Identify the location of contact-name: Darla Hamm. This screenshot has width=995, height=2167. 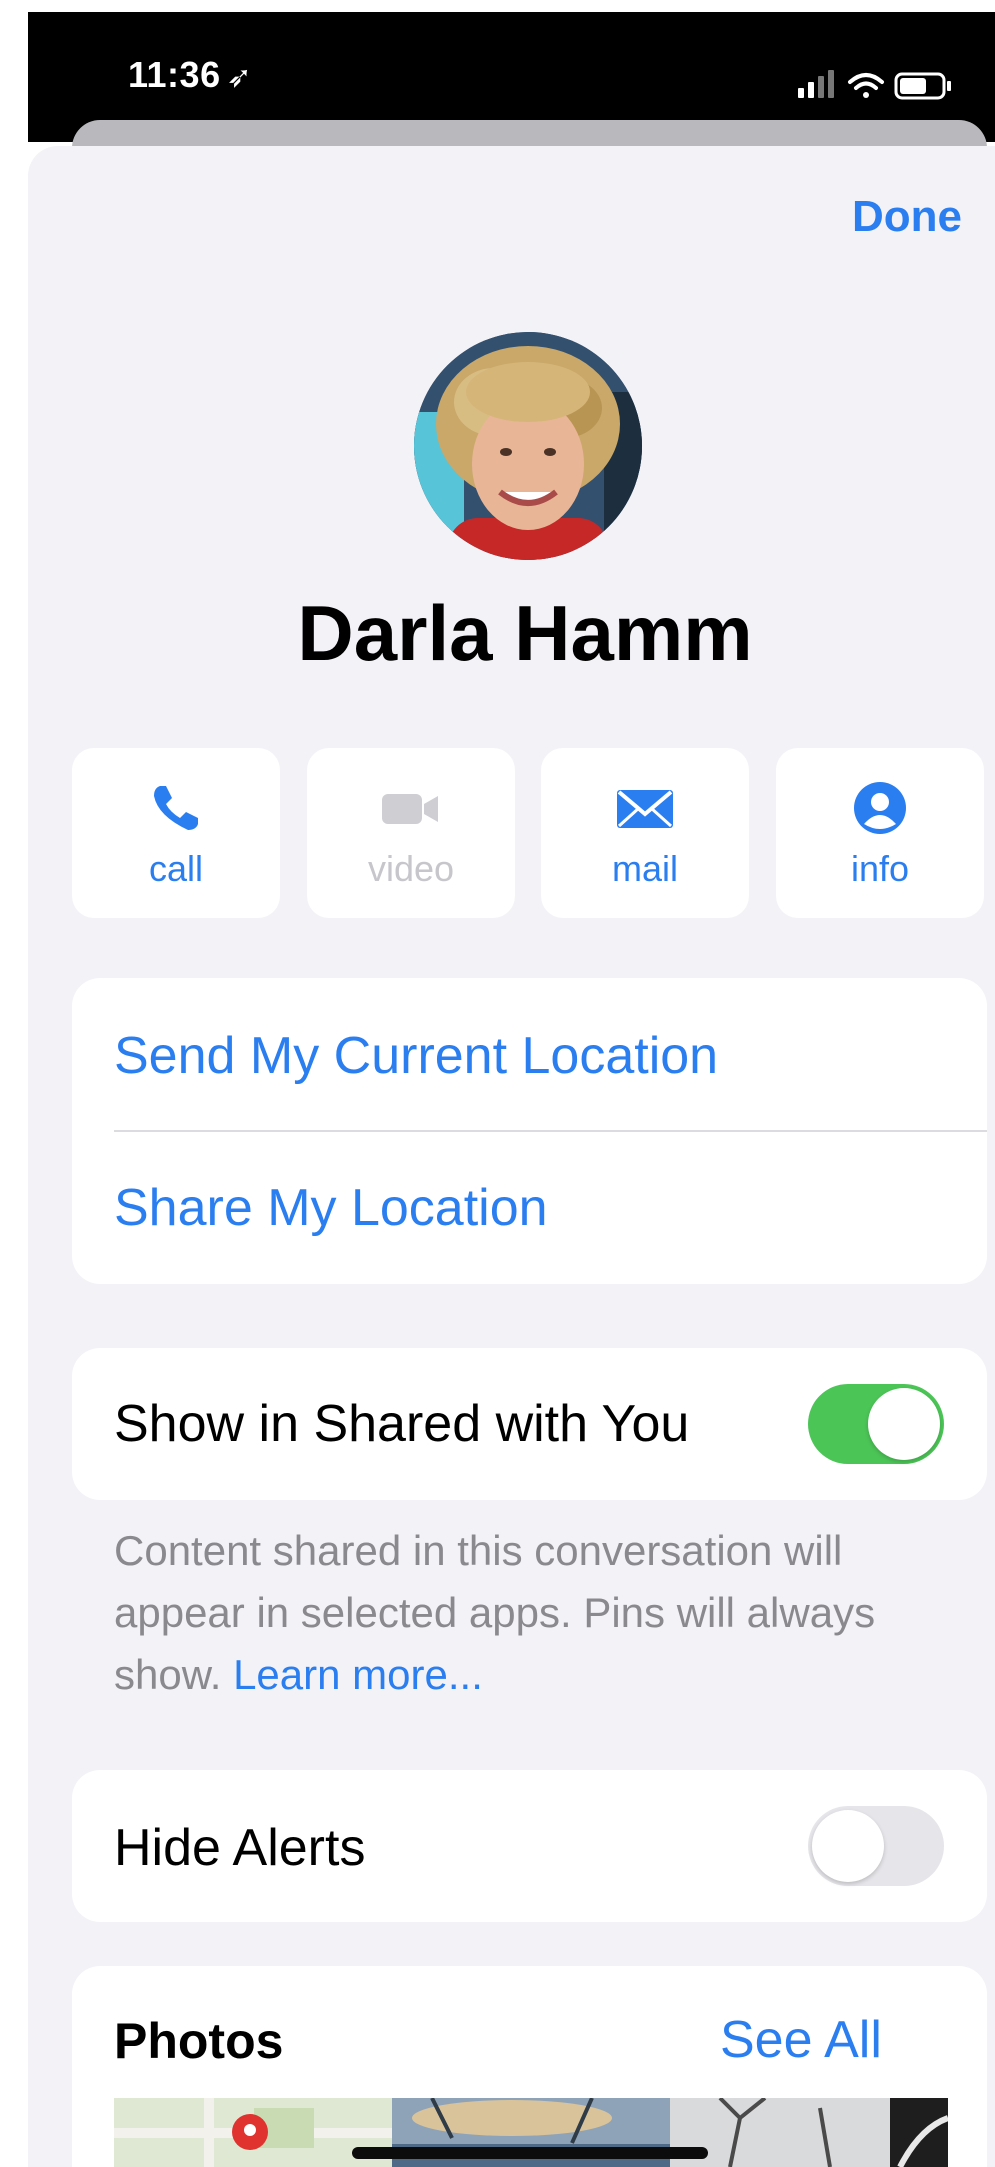
(525, 633).